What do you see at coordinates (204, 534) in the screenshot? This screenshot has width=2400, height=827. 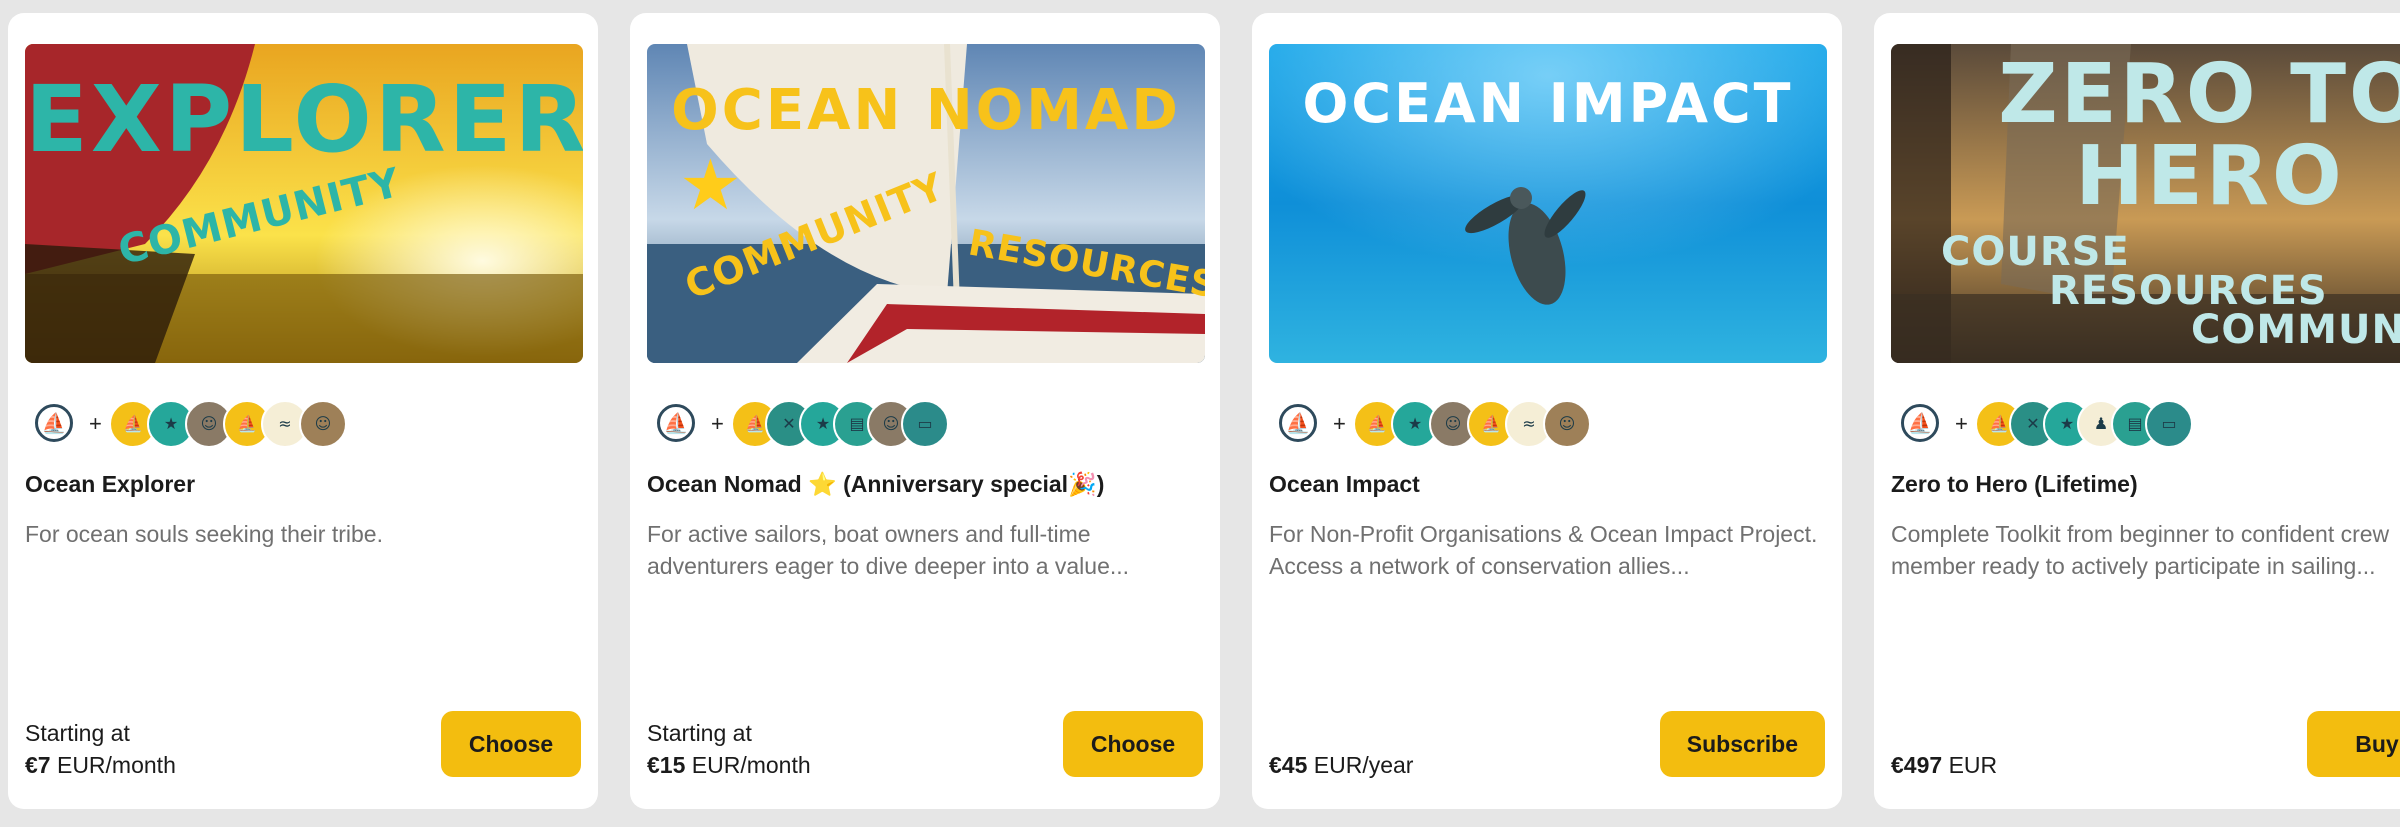 I see `plan-description: For ocean souls seeking their tribe.` at bounding box center [204, 534].